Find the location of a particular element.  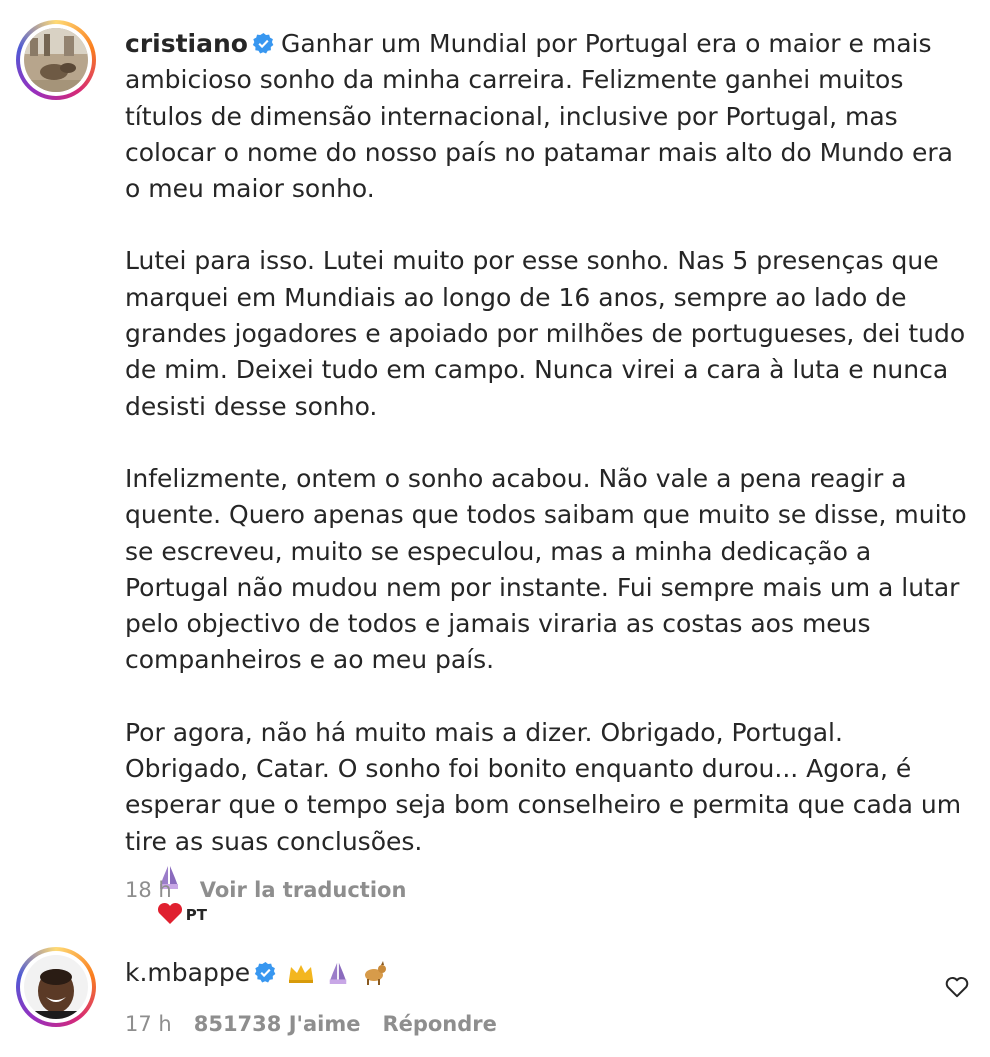

post-author-avatar is located at coordinates (56, 60).